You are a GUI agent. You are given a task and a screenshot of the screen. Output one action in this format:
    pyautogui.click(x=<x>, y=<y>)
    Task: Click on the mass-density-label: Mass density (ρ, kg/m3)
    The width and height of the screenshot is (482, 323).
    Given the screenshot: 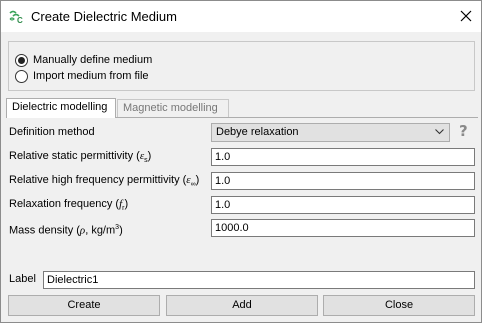 What is the action you would take?
    pyautogui.click(x=66, y=229)
    